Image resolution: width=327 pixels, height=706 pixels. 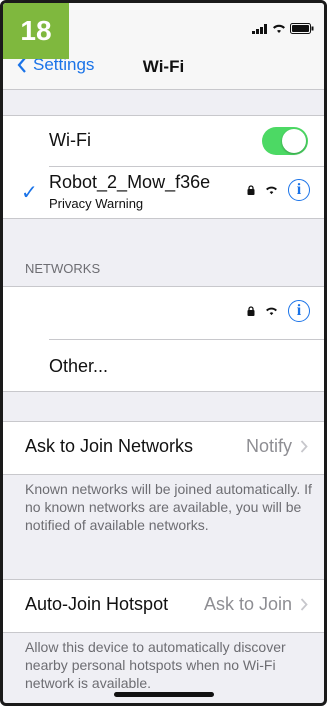 I want to click on step-badge: 18, so click(x=36, y=31).